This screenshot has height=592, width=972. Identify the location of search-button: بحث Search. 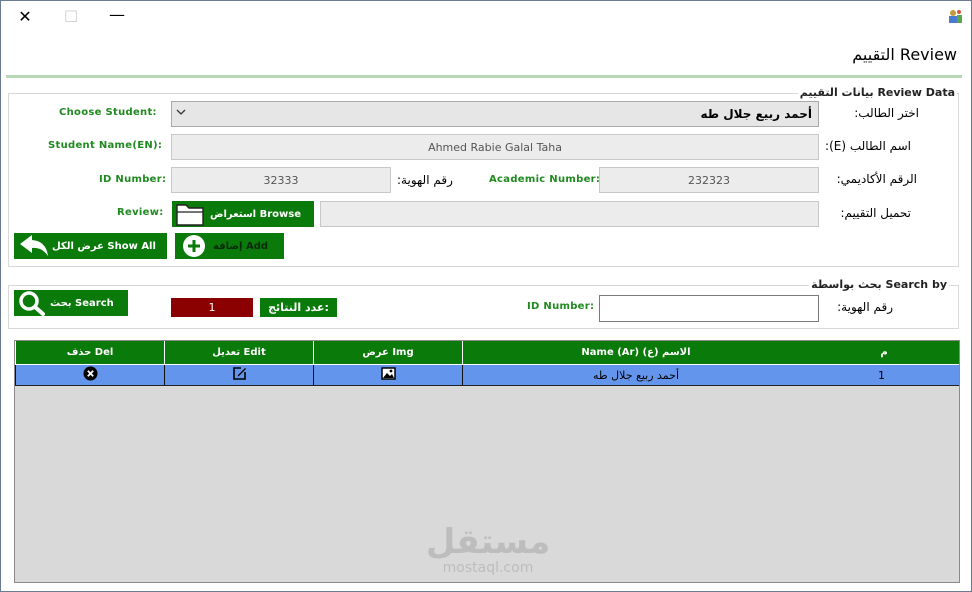
(71, 303).